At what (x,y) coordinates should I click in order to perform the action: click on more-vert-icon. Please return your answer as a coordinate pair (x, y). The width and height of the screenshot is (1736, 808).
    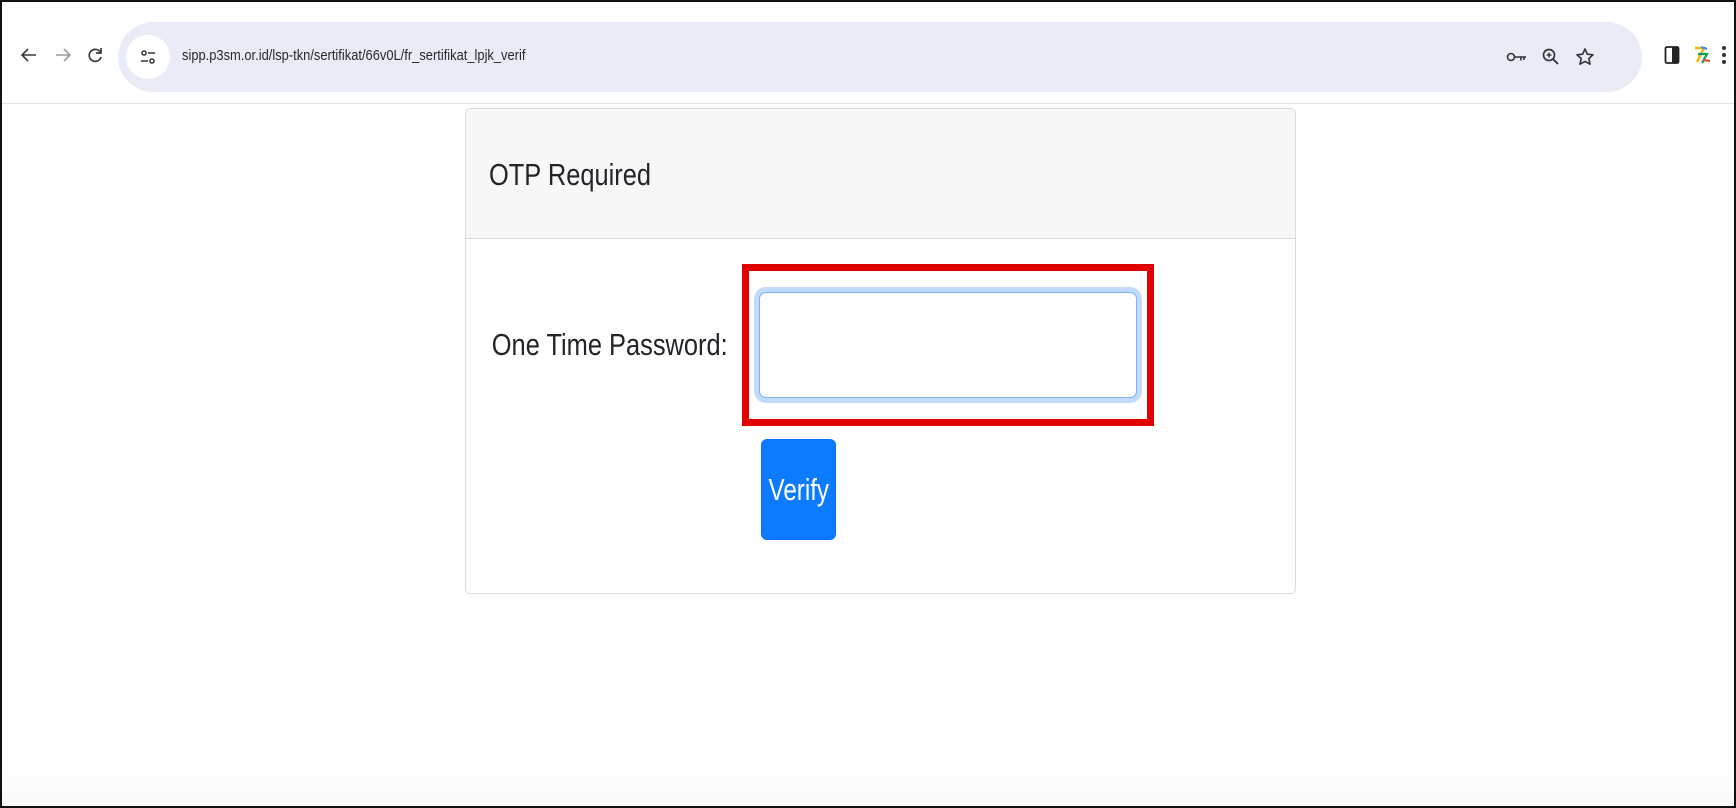
    Looking at the image, I should click on (1724, 55).